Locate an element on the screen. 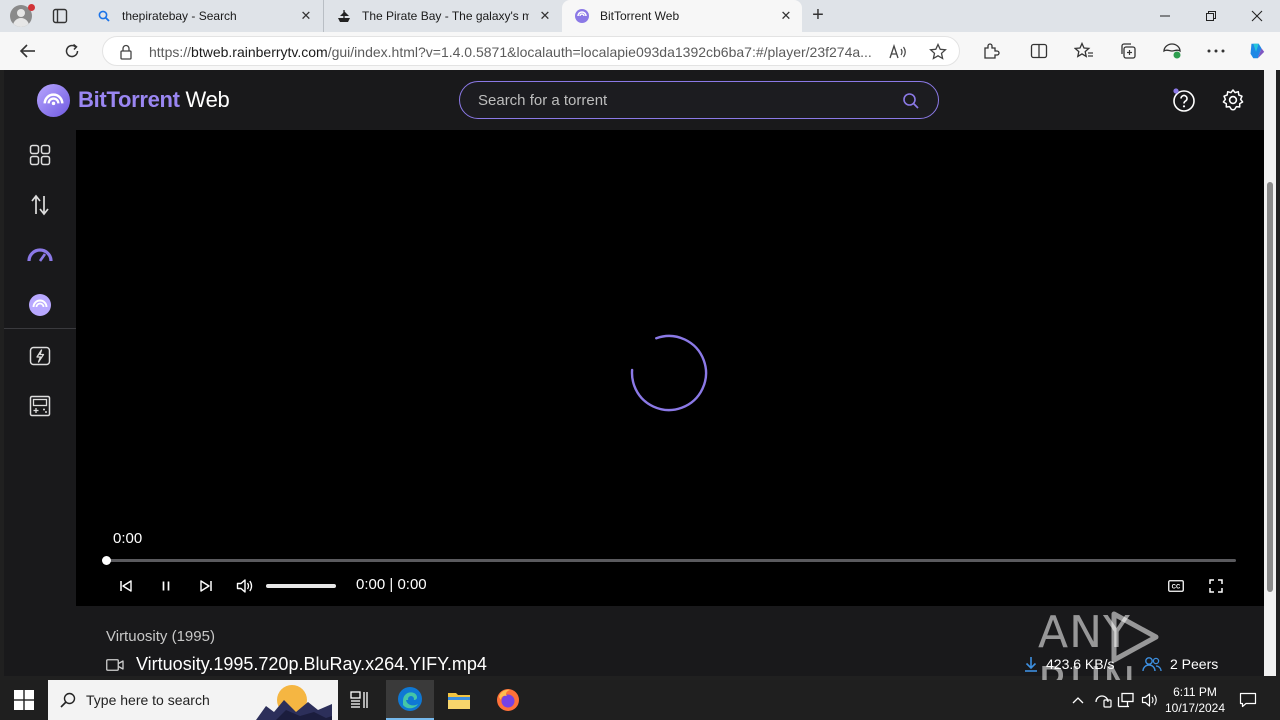 Image resolution: width=1280 pixels, height=720 pixels. back-arrow-icon is located at coordinates (27, 51).